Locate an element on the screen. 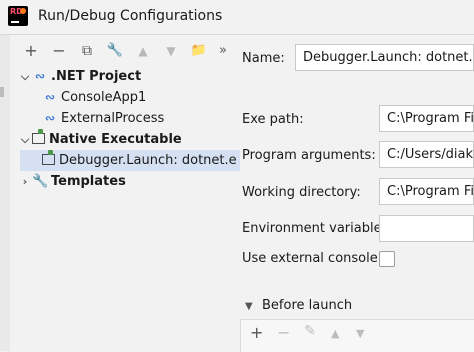 This screenshot has width=474, height=352. wrench-icon: 🔧 is located at coordinates (40, 181).